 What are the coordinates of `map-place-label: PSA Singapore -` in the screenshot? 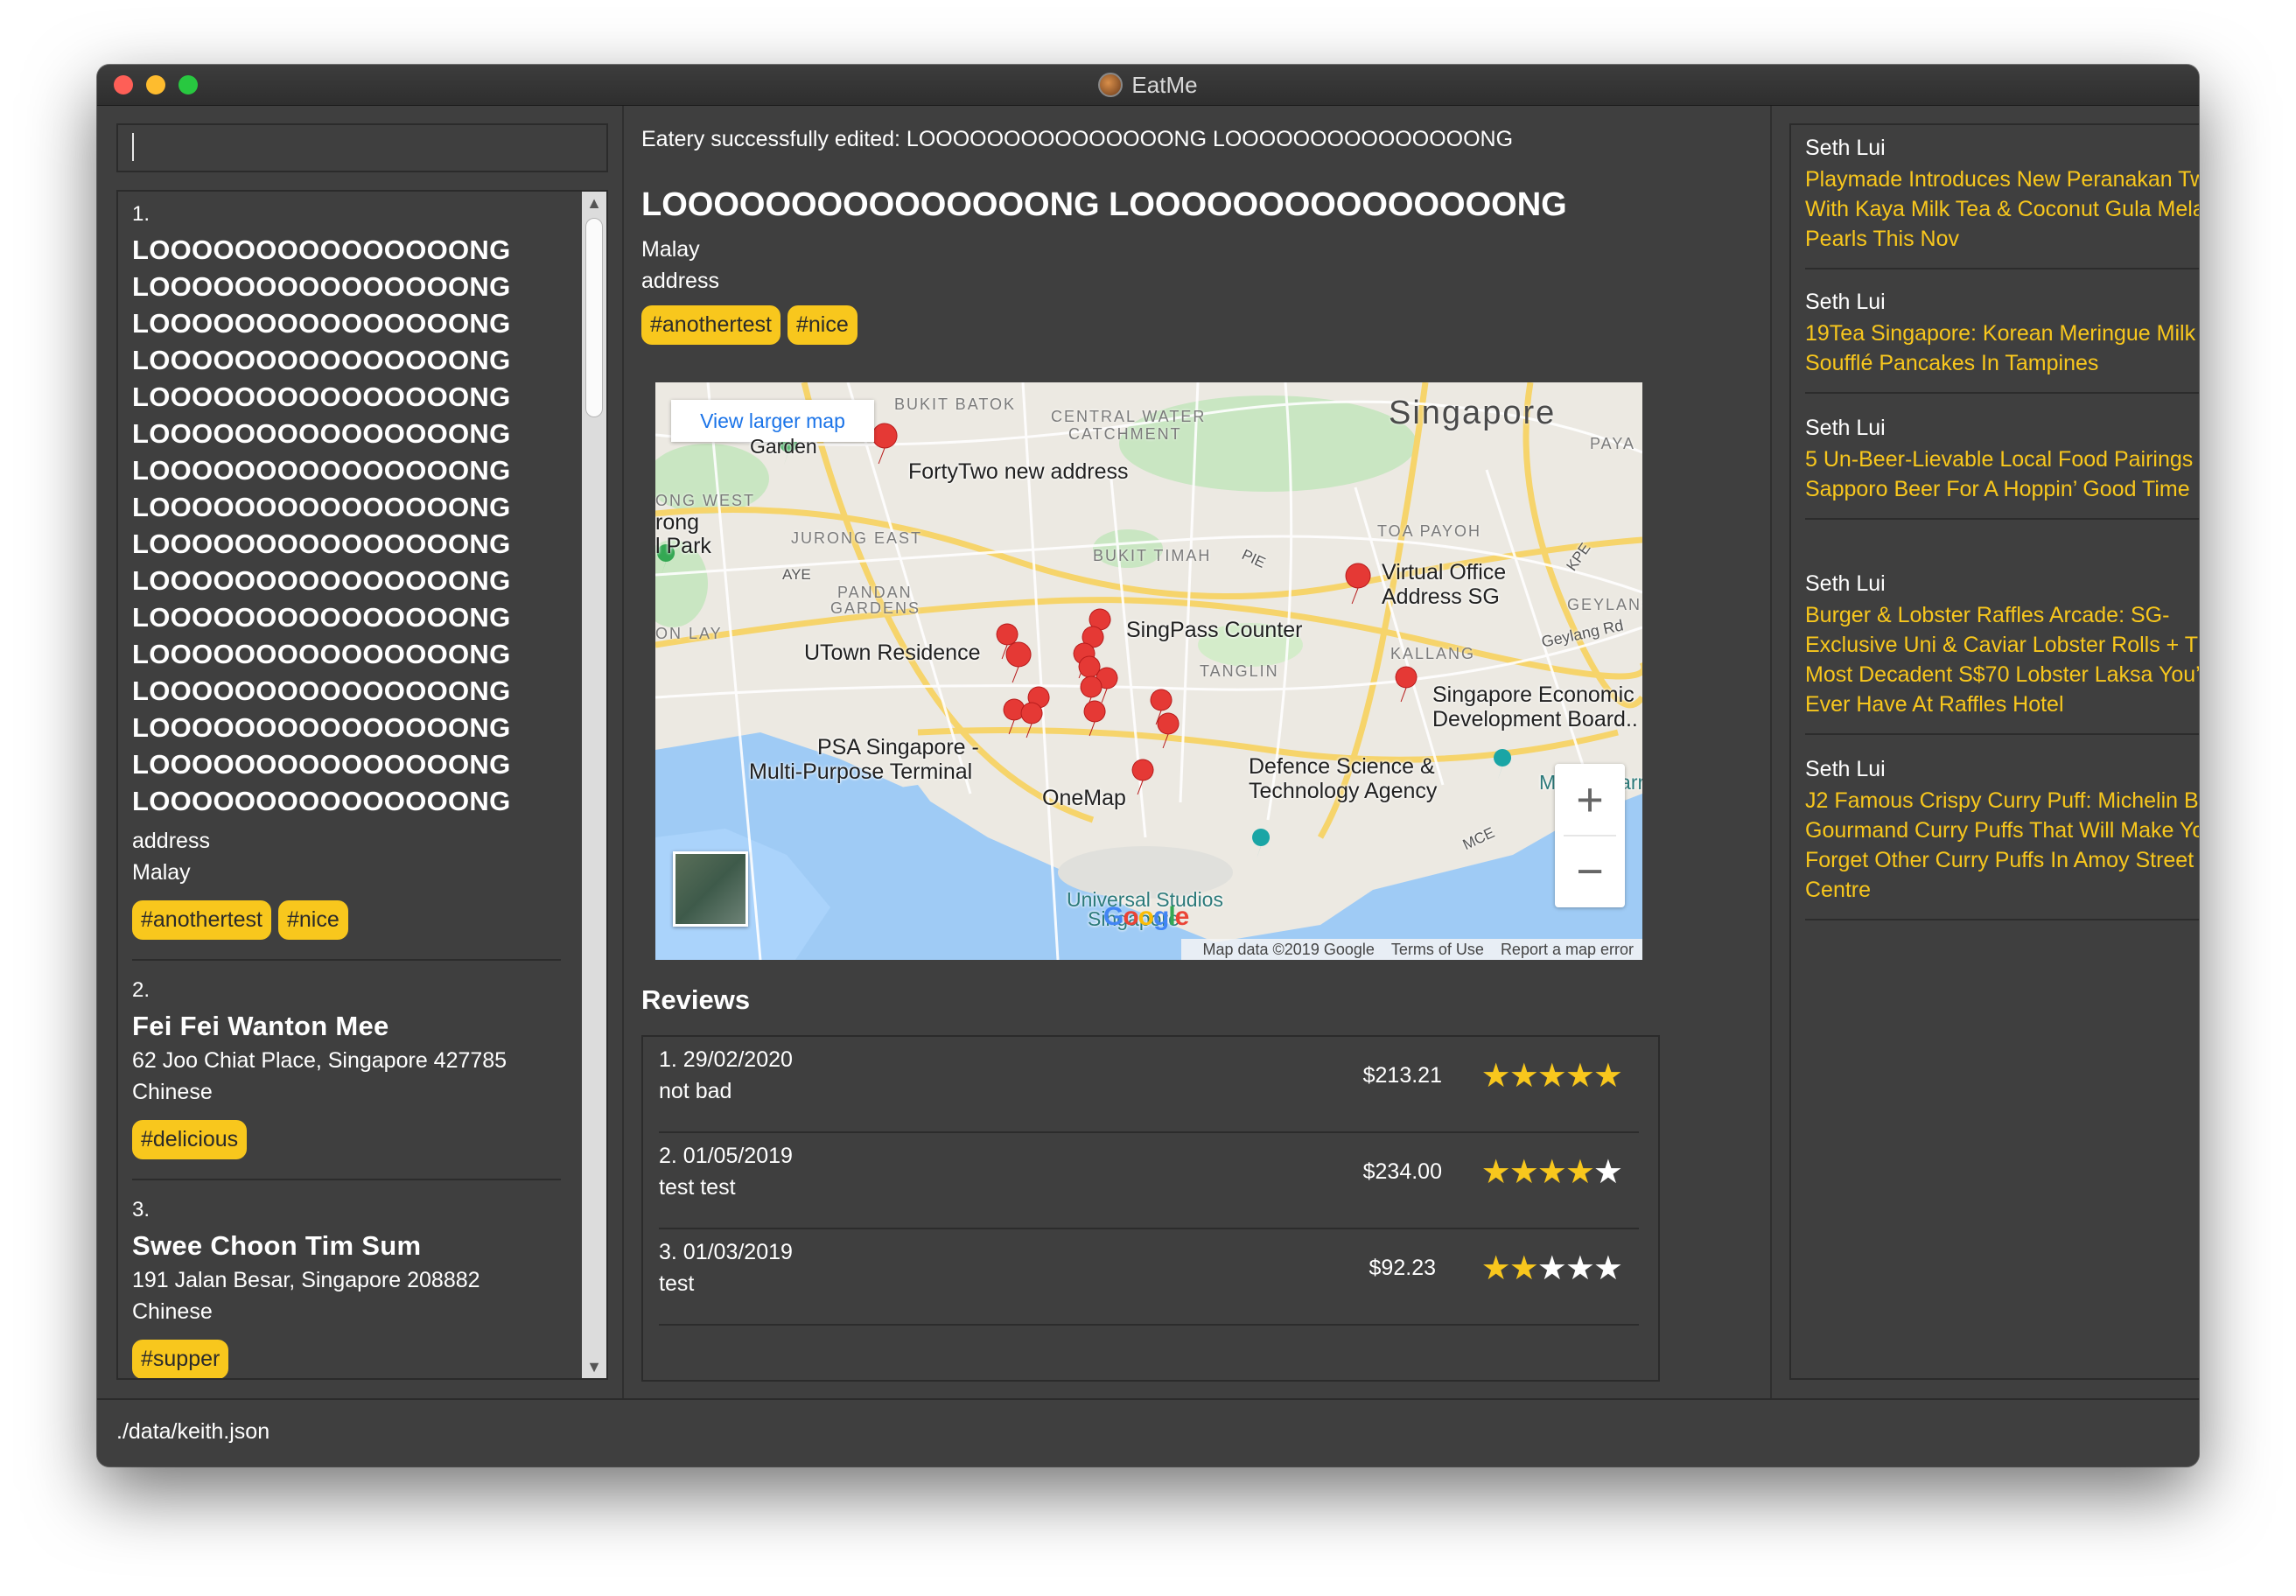 It's located at (898, 748).